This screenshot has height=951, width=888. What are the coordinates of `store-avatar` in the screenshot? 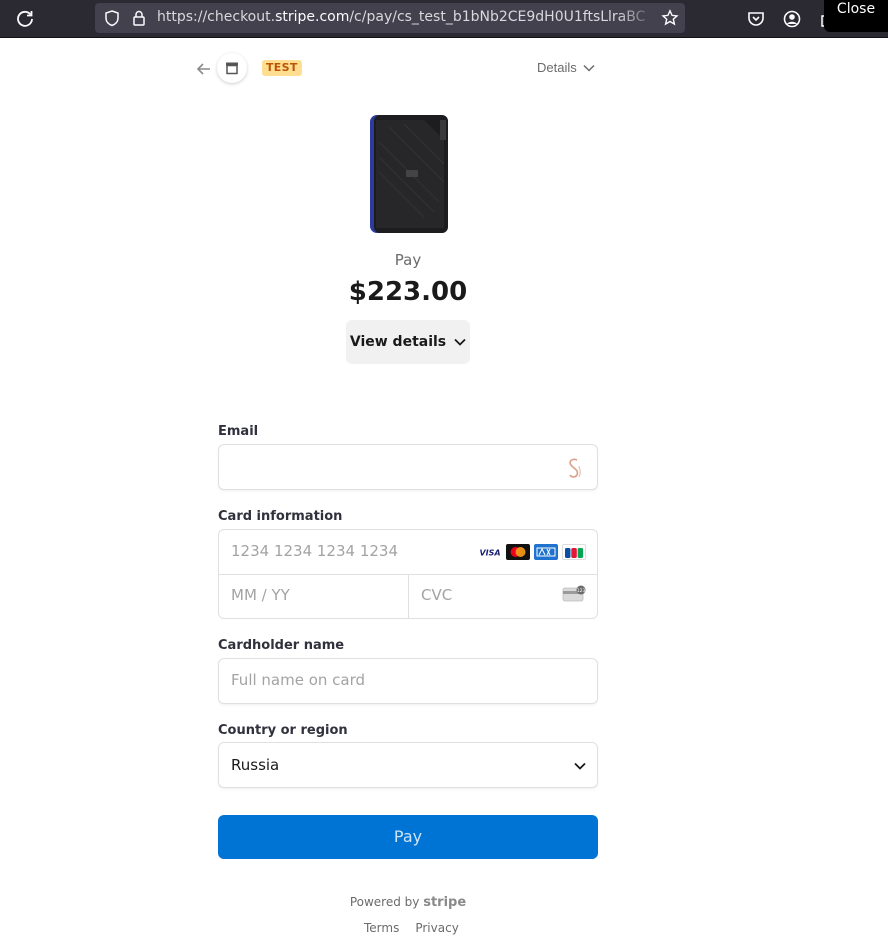 It's located at (232, 68).